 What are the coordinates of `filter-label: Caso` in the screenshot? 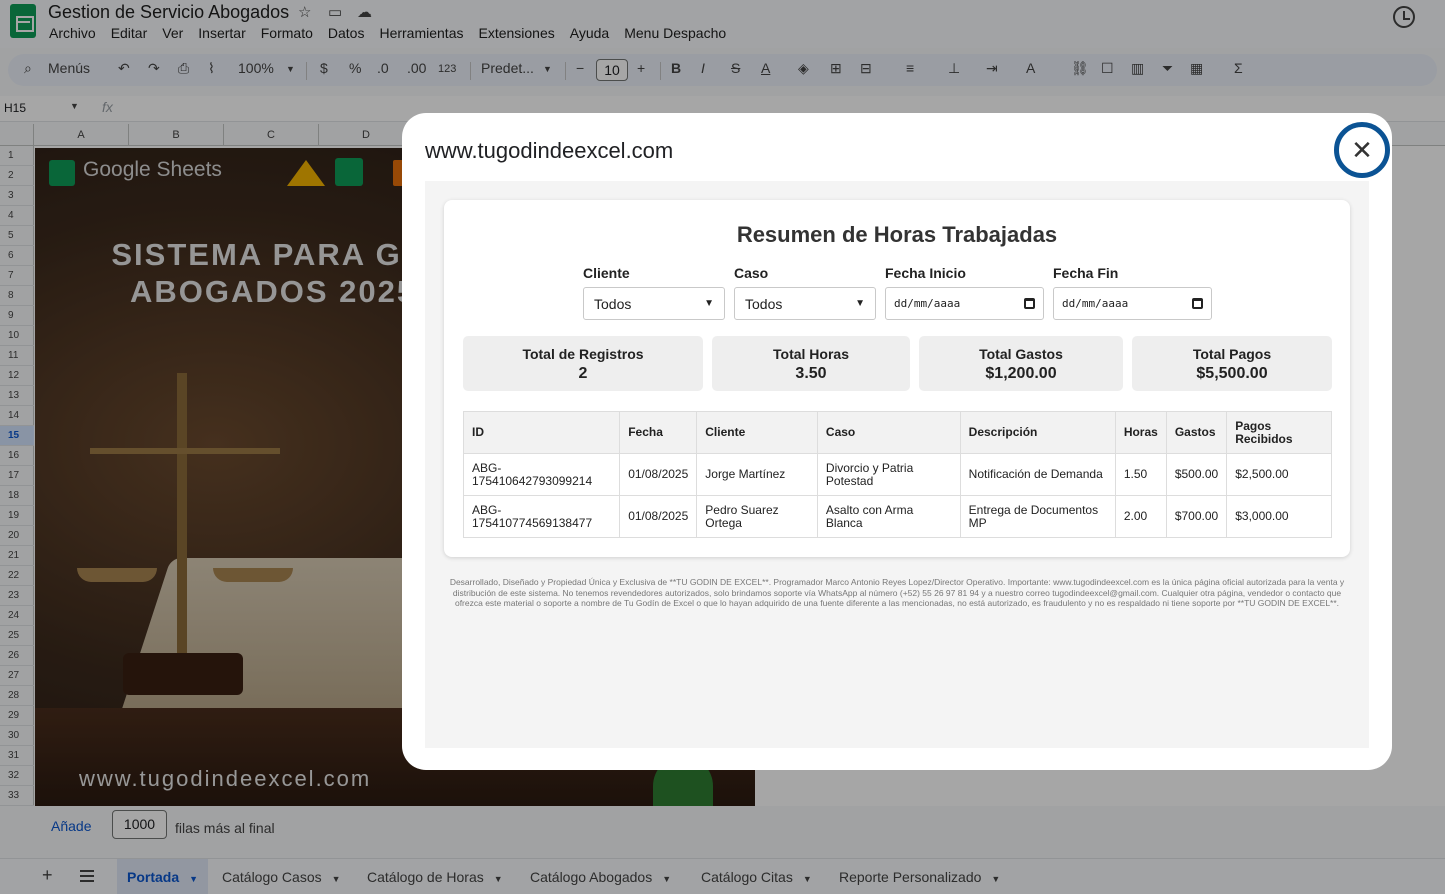 It's located at (751, 273).